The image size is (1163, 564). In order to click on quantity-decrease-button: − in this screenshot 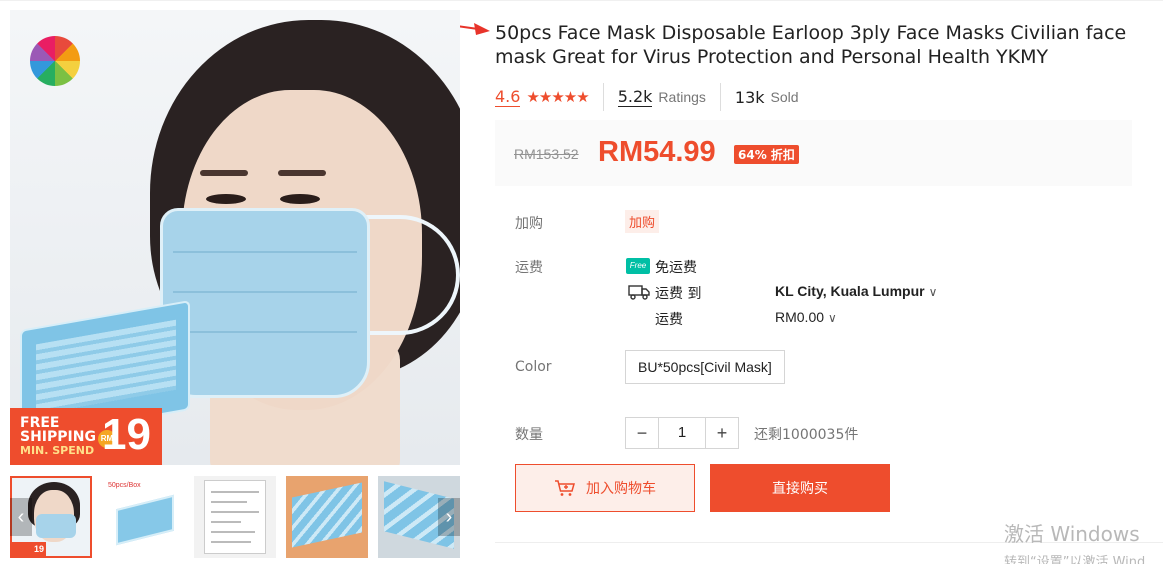, I will do `click(642, 433)`.